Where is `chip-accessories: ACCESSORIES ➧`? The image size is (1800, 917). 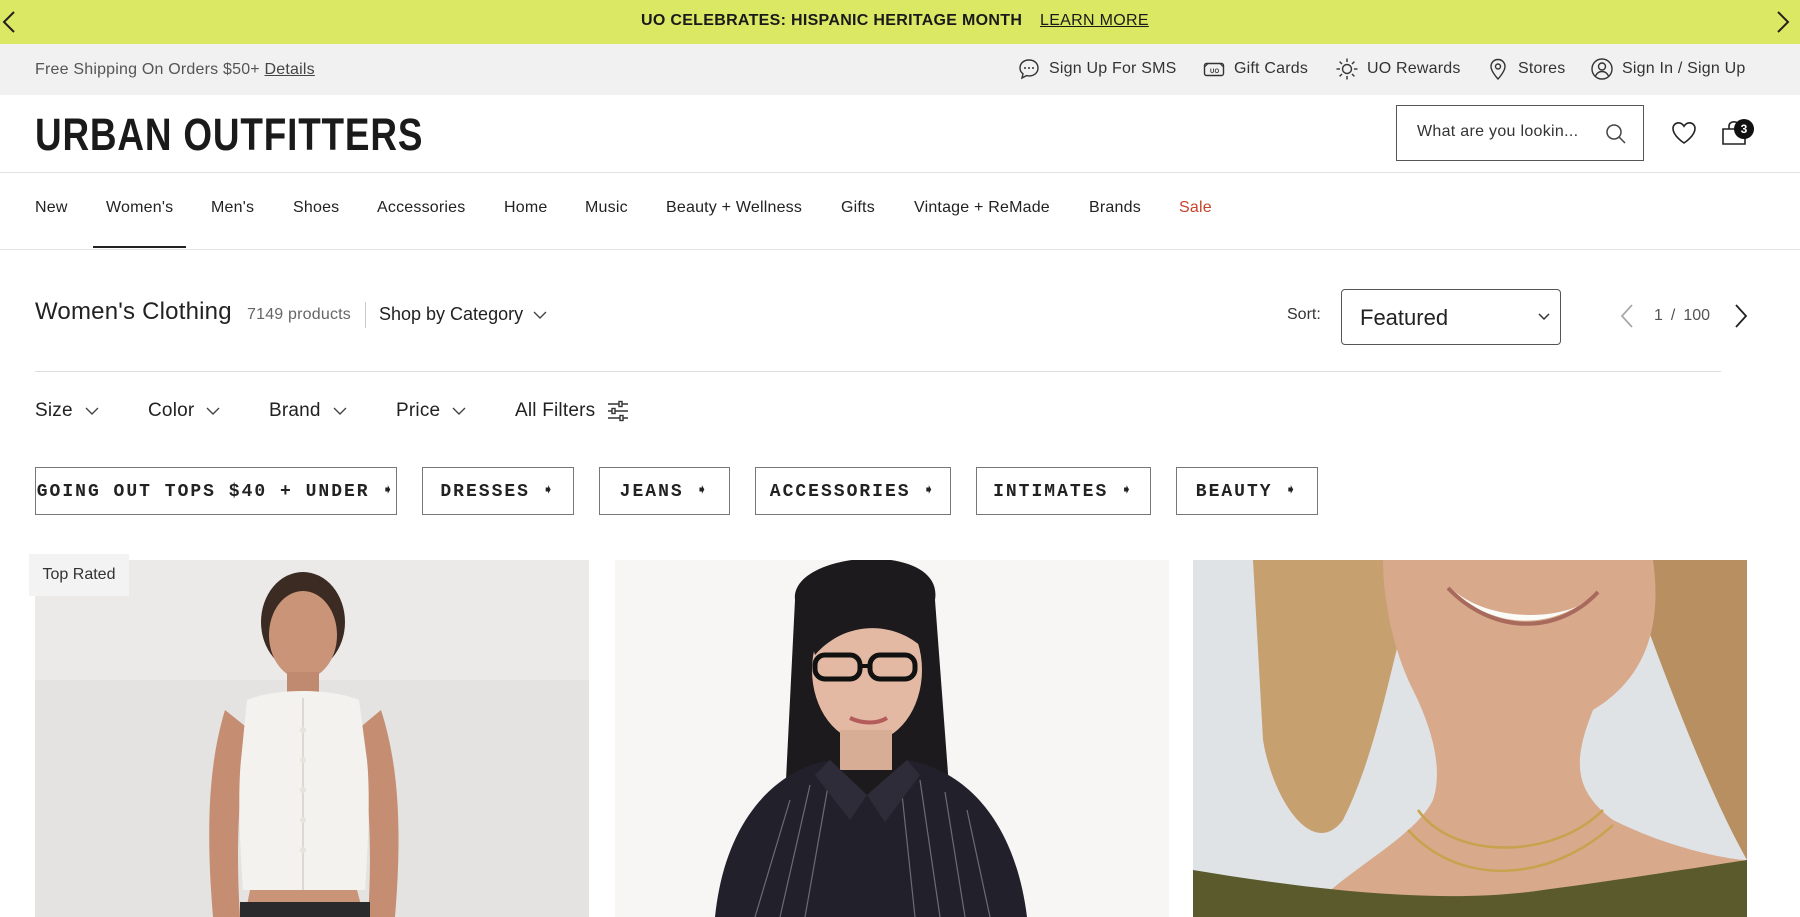 chip-accessories: ACCESSORIES ➧ is located at coordinates (853, 491).